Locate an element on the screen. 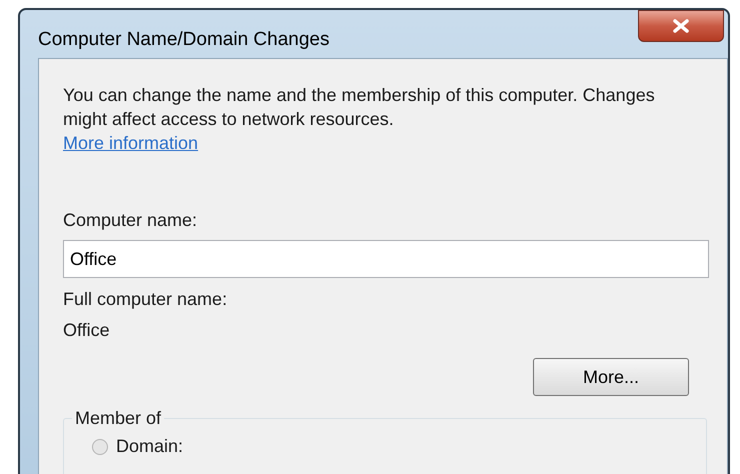  radio-label: Domain: is located at coordinates (150, 446).